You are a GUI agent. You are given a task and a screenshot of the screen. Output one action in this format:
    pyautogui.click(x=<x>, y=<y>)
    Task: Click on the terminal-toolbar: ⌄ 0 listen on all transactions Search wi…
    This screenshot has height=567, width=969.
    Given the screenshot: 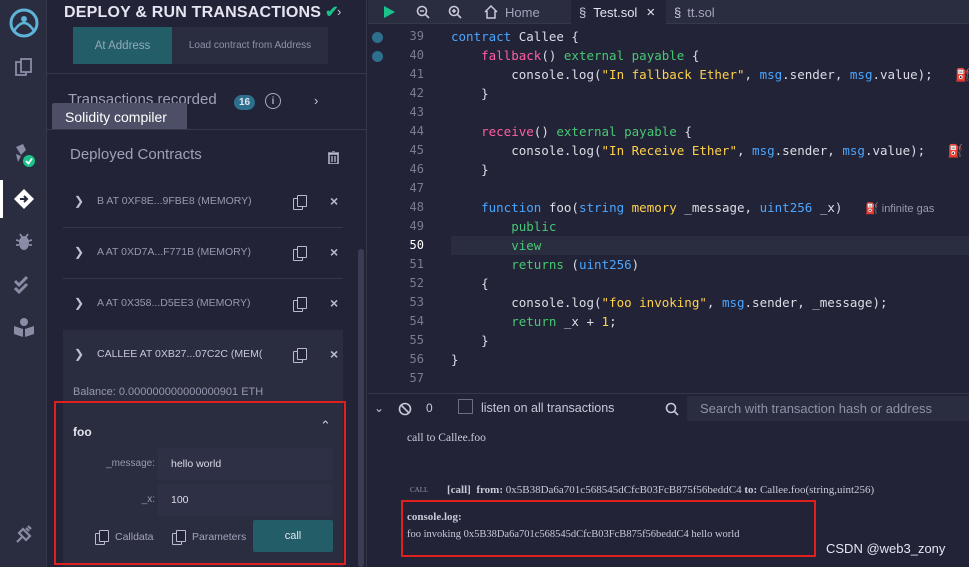 What is the action you would take?
    pyautogui.click(x=668, y=408)
    